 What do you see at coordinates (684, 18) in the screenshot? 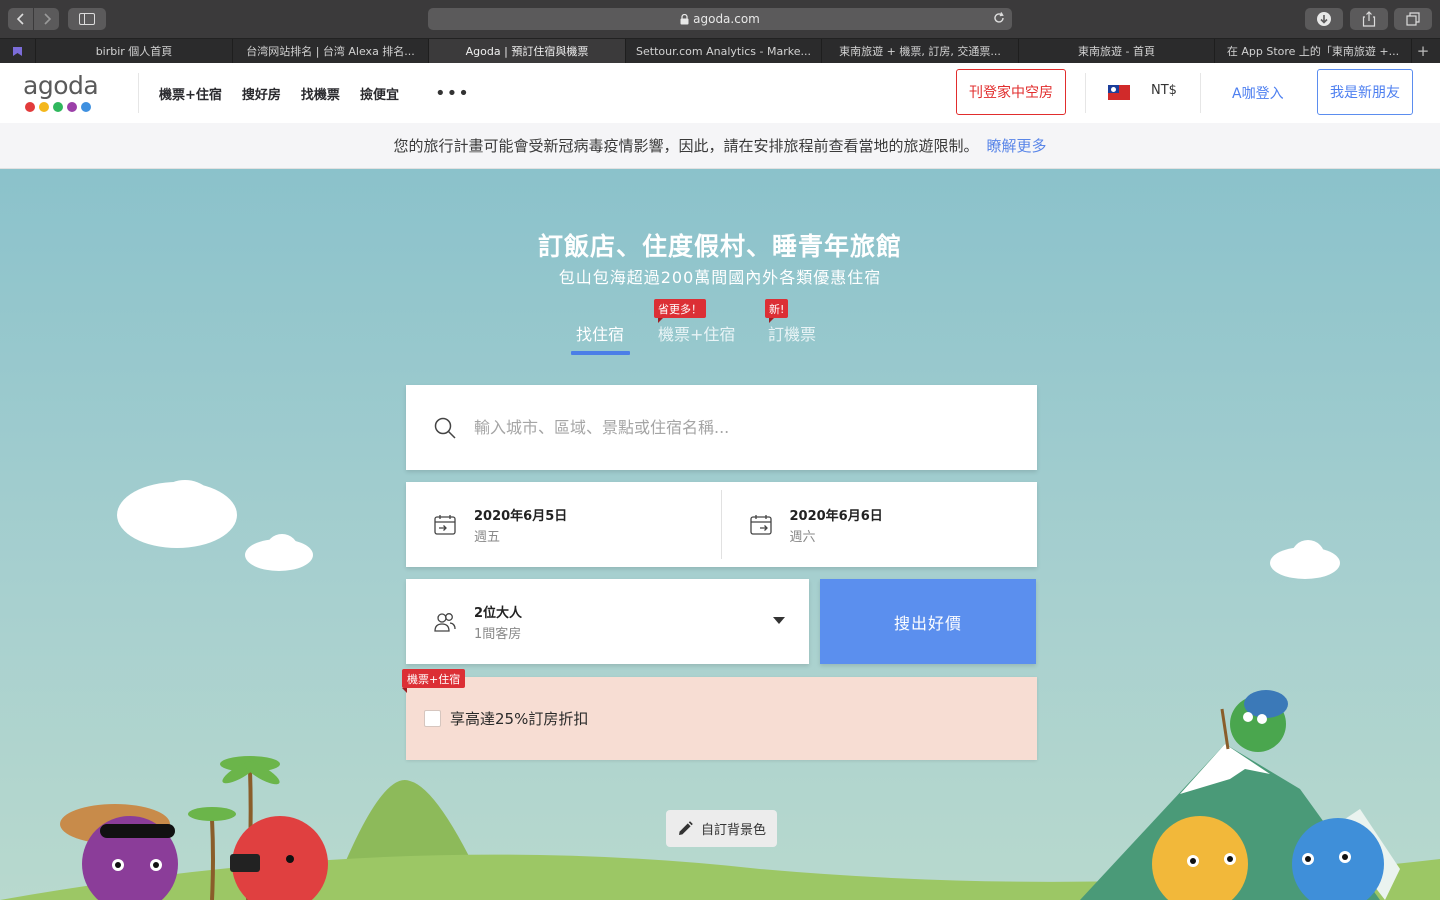
I see `lock-icon` at bounding box center [684, 18].